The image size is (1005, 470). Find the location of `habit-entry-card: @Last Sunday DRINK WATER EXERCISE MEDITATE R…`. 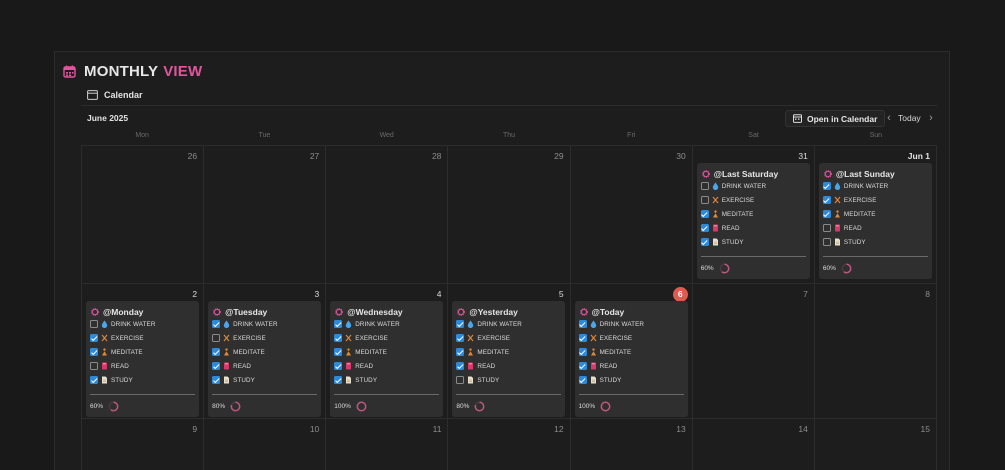

habit-entry-card: @Last Sunday DRINK WATER EXERCISE MEDITATE R… is located at coordinates (875, 221).